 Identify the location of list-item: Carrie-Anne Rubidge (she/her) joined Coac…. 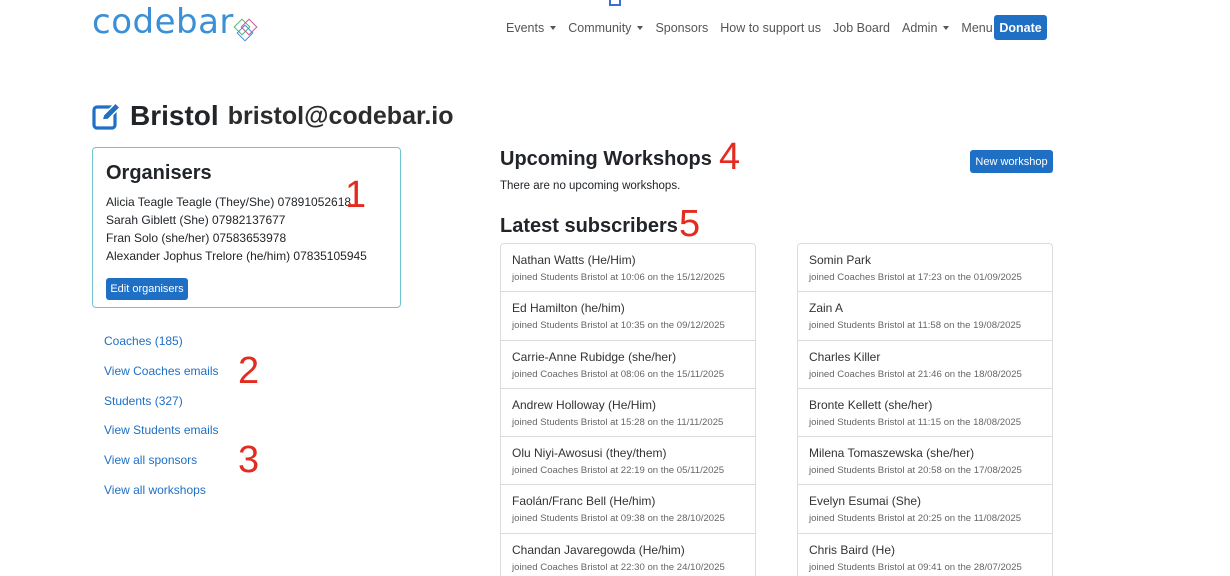
(628, 365).